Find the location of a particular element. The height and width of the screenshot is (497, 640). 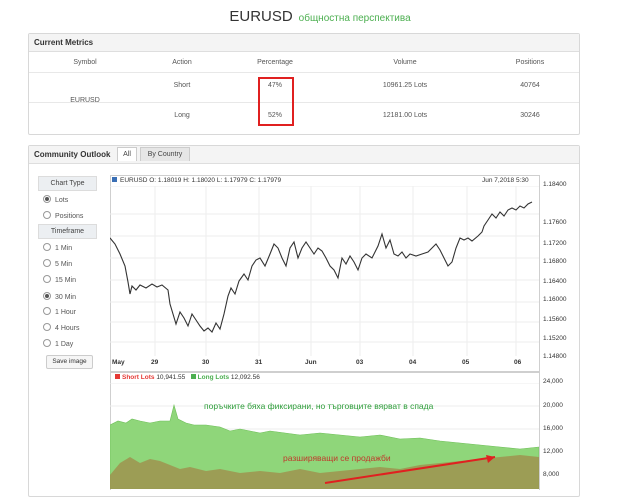

col-header-volume: Volume is located at coordinates (405, 62).